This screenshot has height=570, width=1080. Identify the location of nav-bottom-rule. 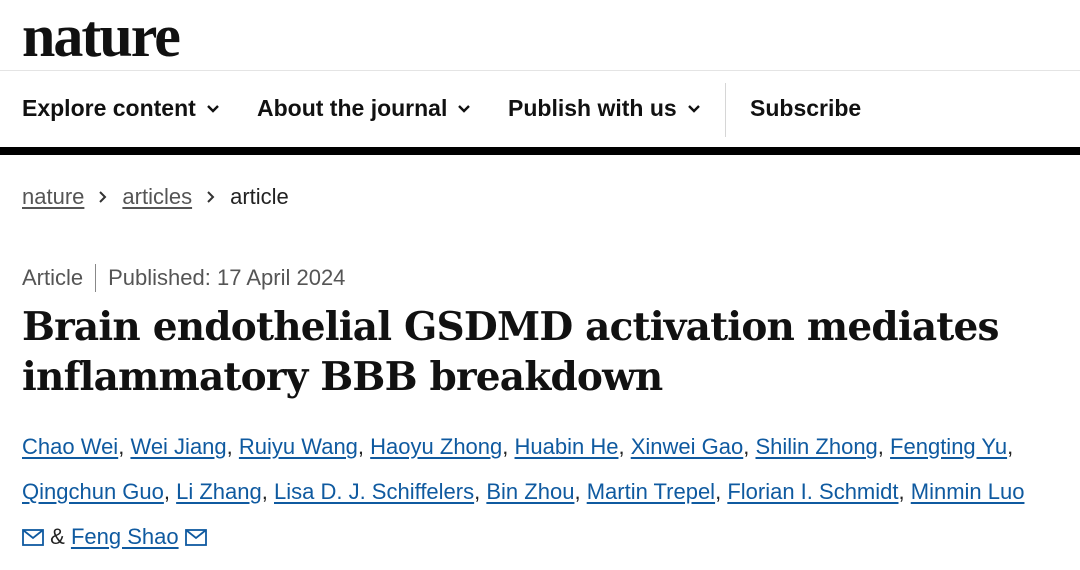
(540, 151).